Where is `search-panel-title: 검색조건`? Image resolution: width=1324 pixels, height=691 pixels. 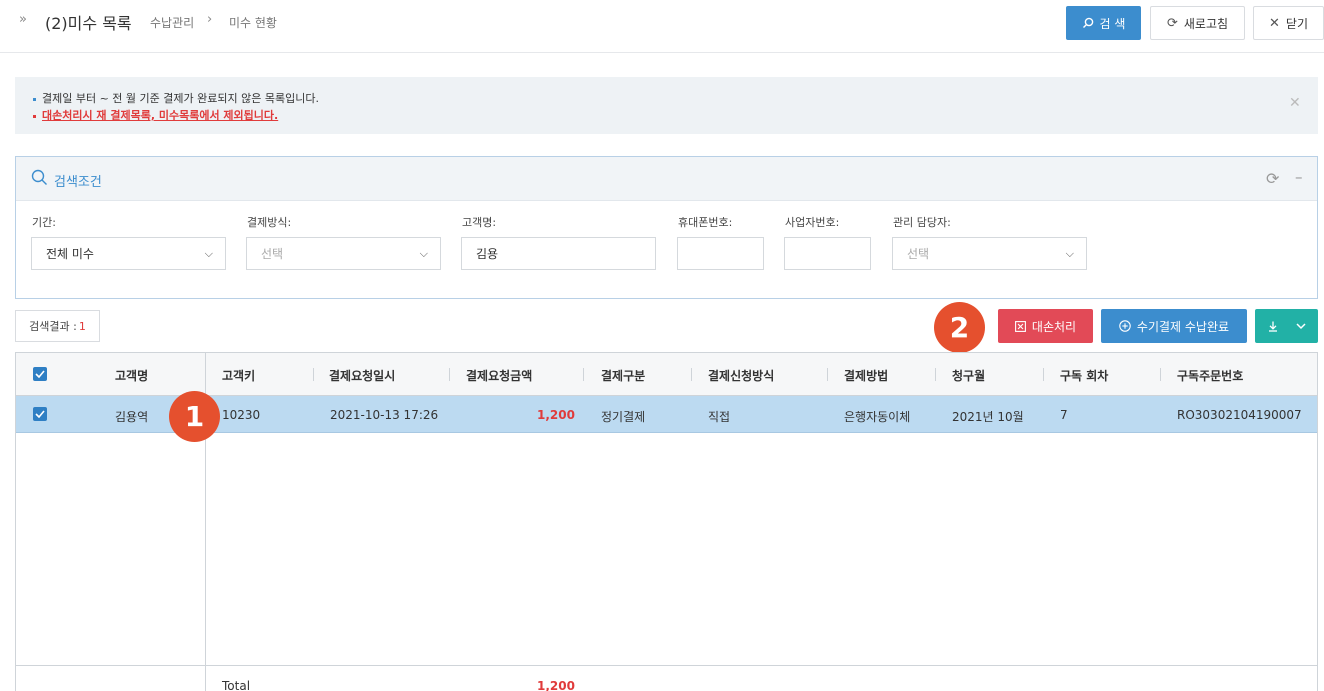
search-panel-title: 검색조건 is located at coordinates (78, 182).